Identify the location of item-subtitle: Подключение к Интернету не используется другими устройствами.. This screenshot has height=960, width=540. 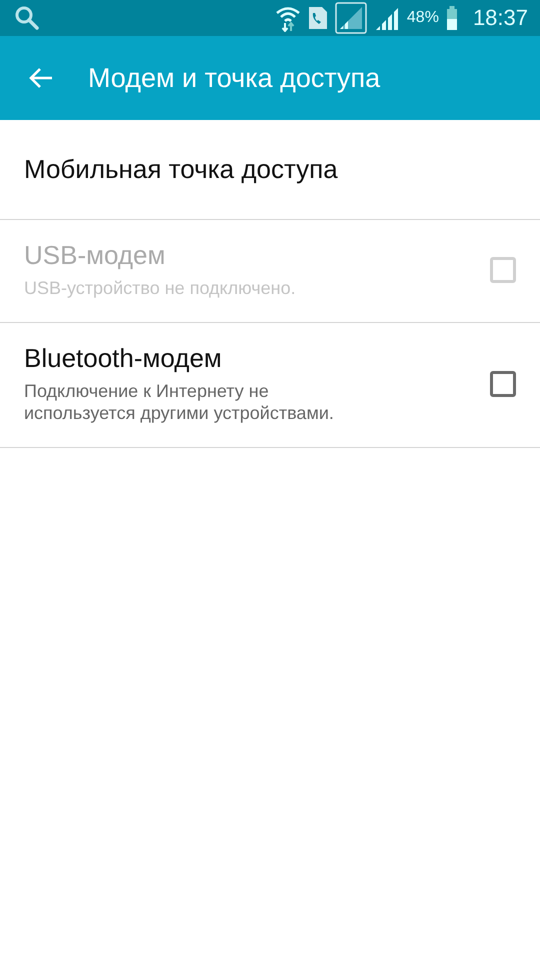
(179, 402).